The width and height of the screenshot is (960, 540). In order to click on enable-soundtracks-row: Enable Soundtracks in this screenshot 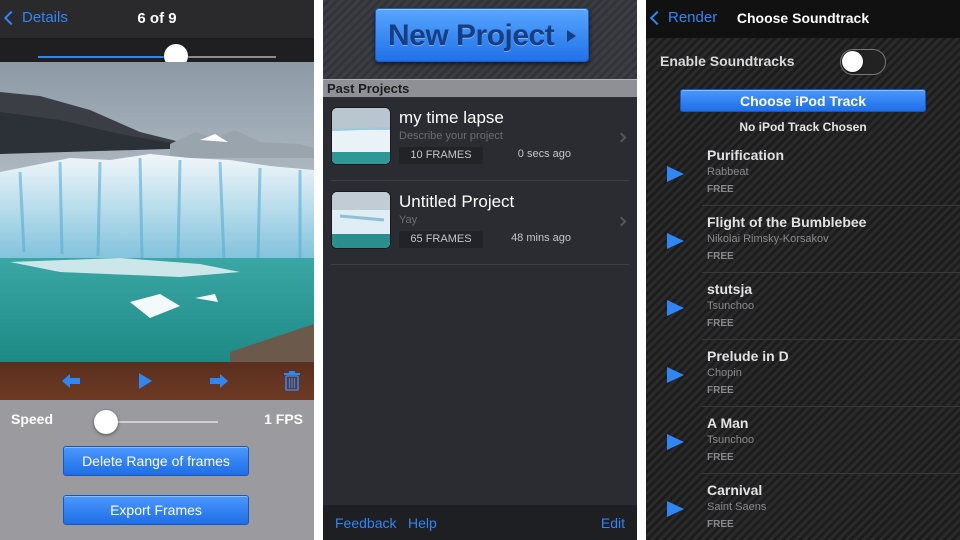, I will do `click(803, 61)`.